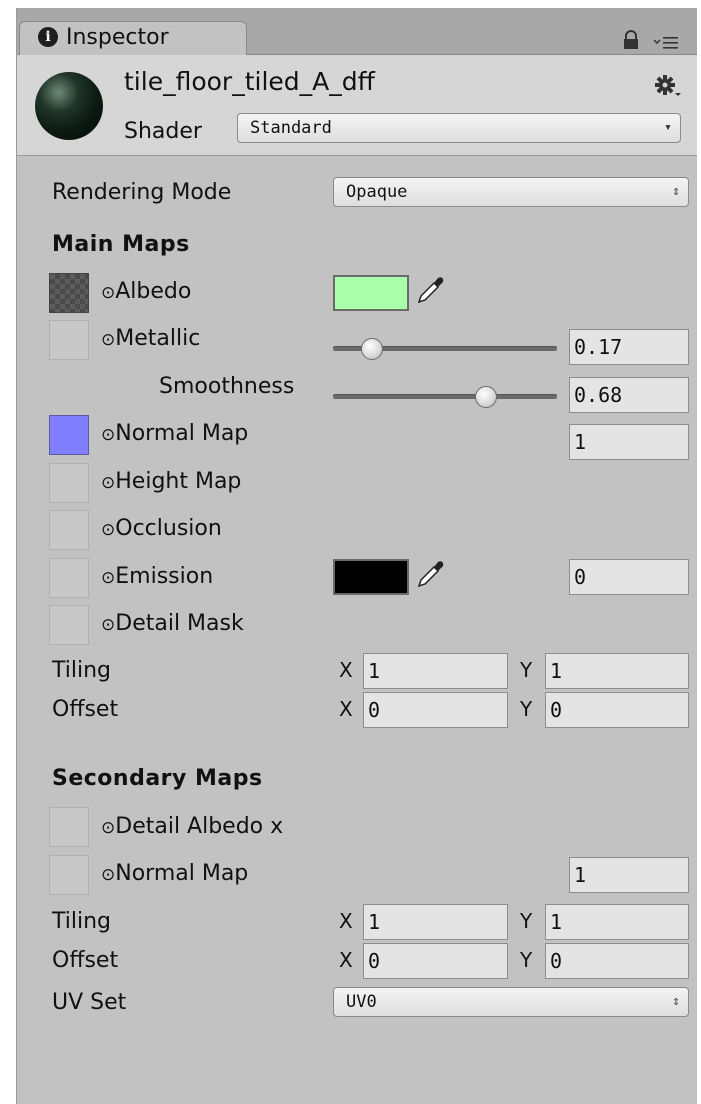 This screenshot has width=701, height=1104. Describe the element at coordinates (629, 347) in the screenshot. I see `metallic-value-field: 0.17` at that location.